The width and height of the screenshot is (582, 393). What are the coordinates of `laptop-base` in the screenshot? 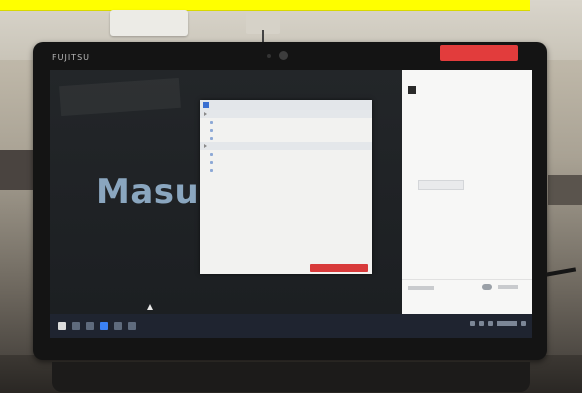 It's located at (291, 377).